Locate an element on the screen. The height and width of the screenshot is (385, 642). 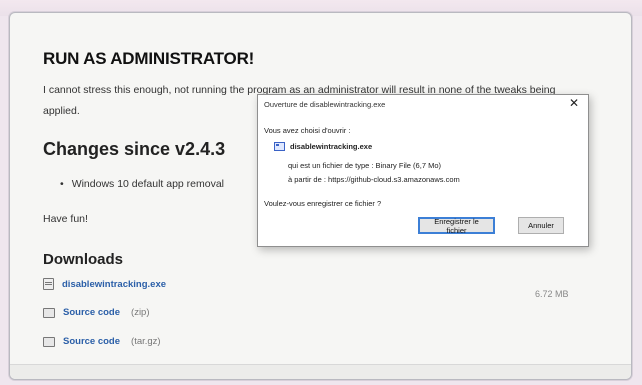
changes-heading: Changes since v2.4.3 is located at coordinates (134, 149).